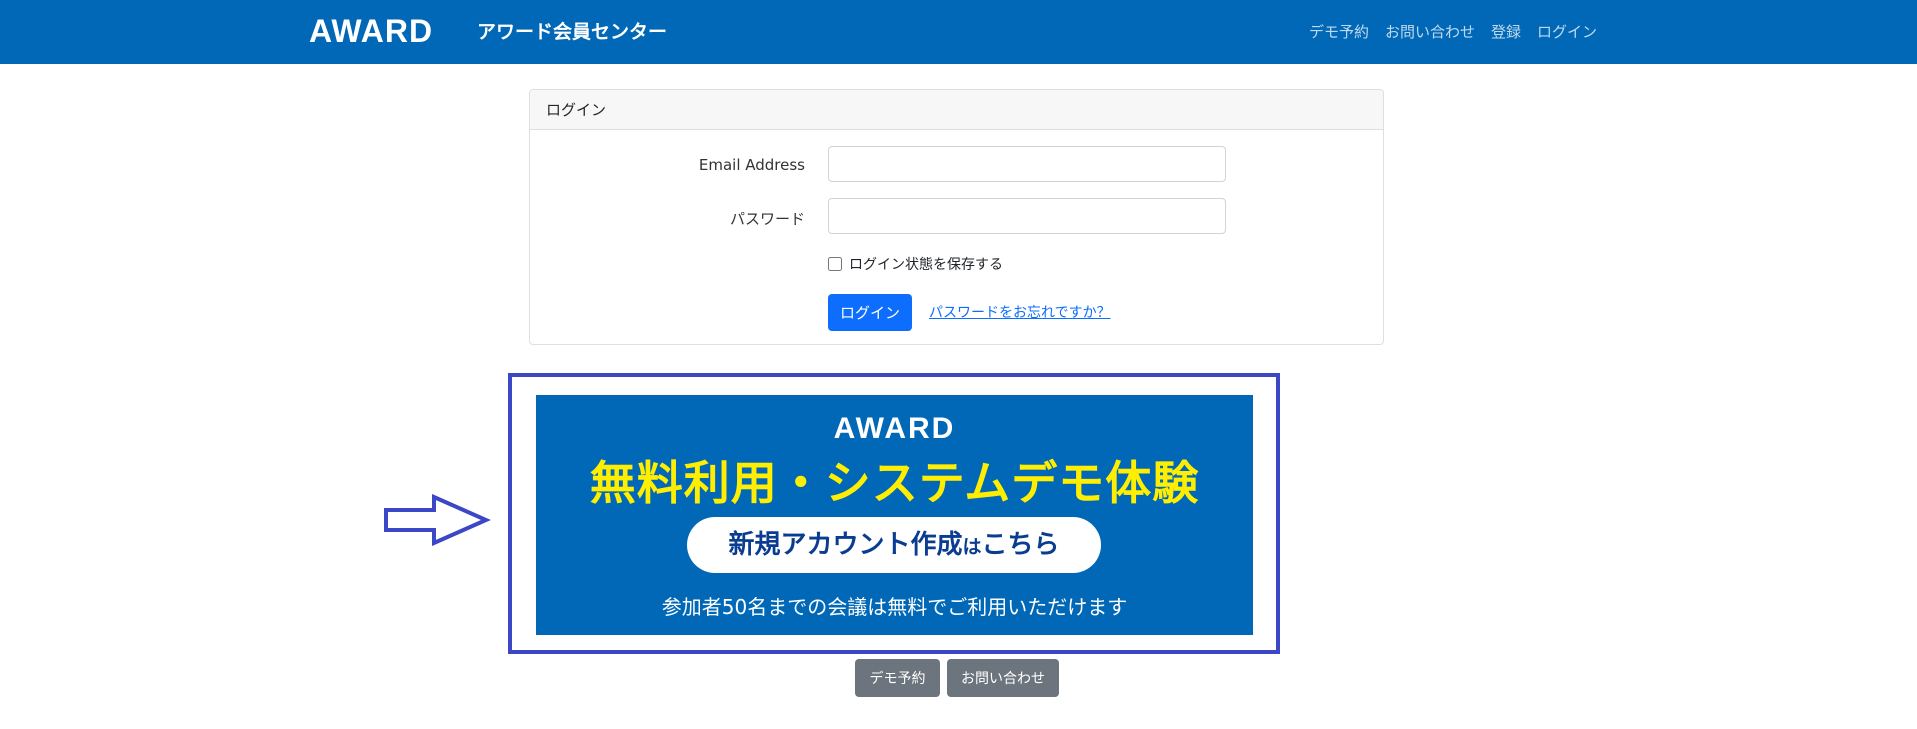  What do you see at coordinates (845, 545) in the screenshot?
I see `pill-main-text: 新規アカウント作成` at bounding box center [845, 545].